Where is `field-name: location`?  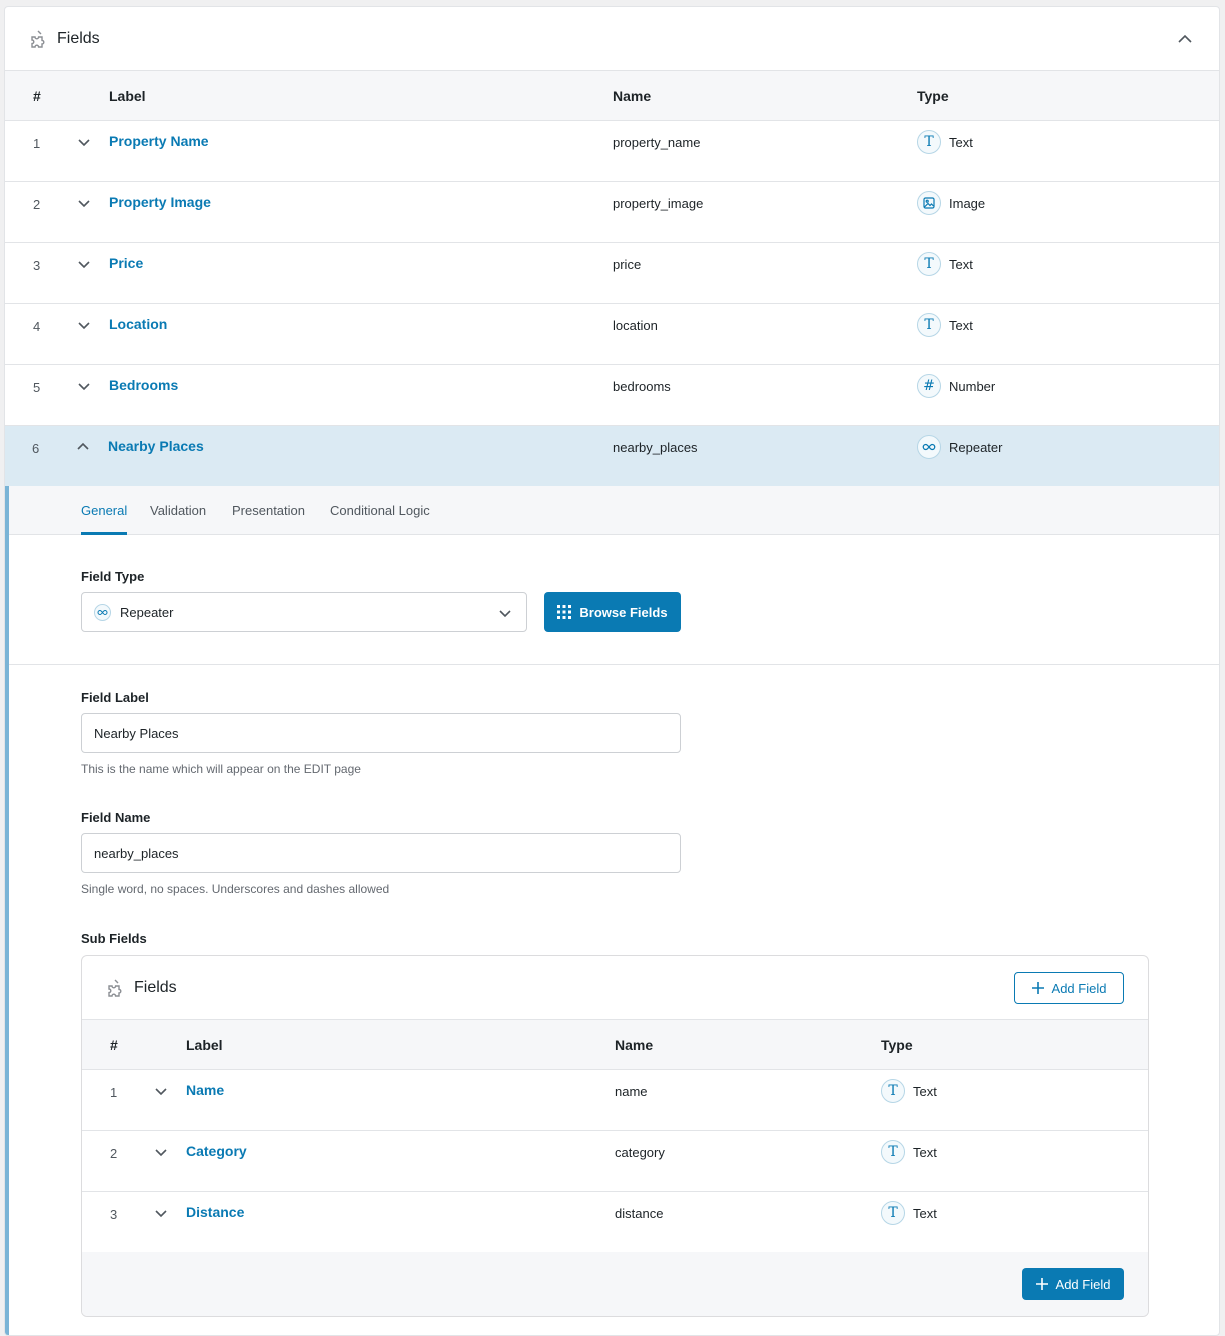
field-name: location is located at coordinates (635, 325).